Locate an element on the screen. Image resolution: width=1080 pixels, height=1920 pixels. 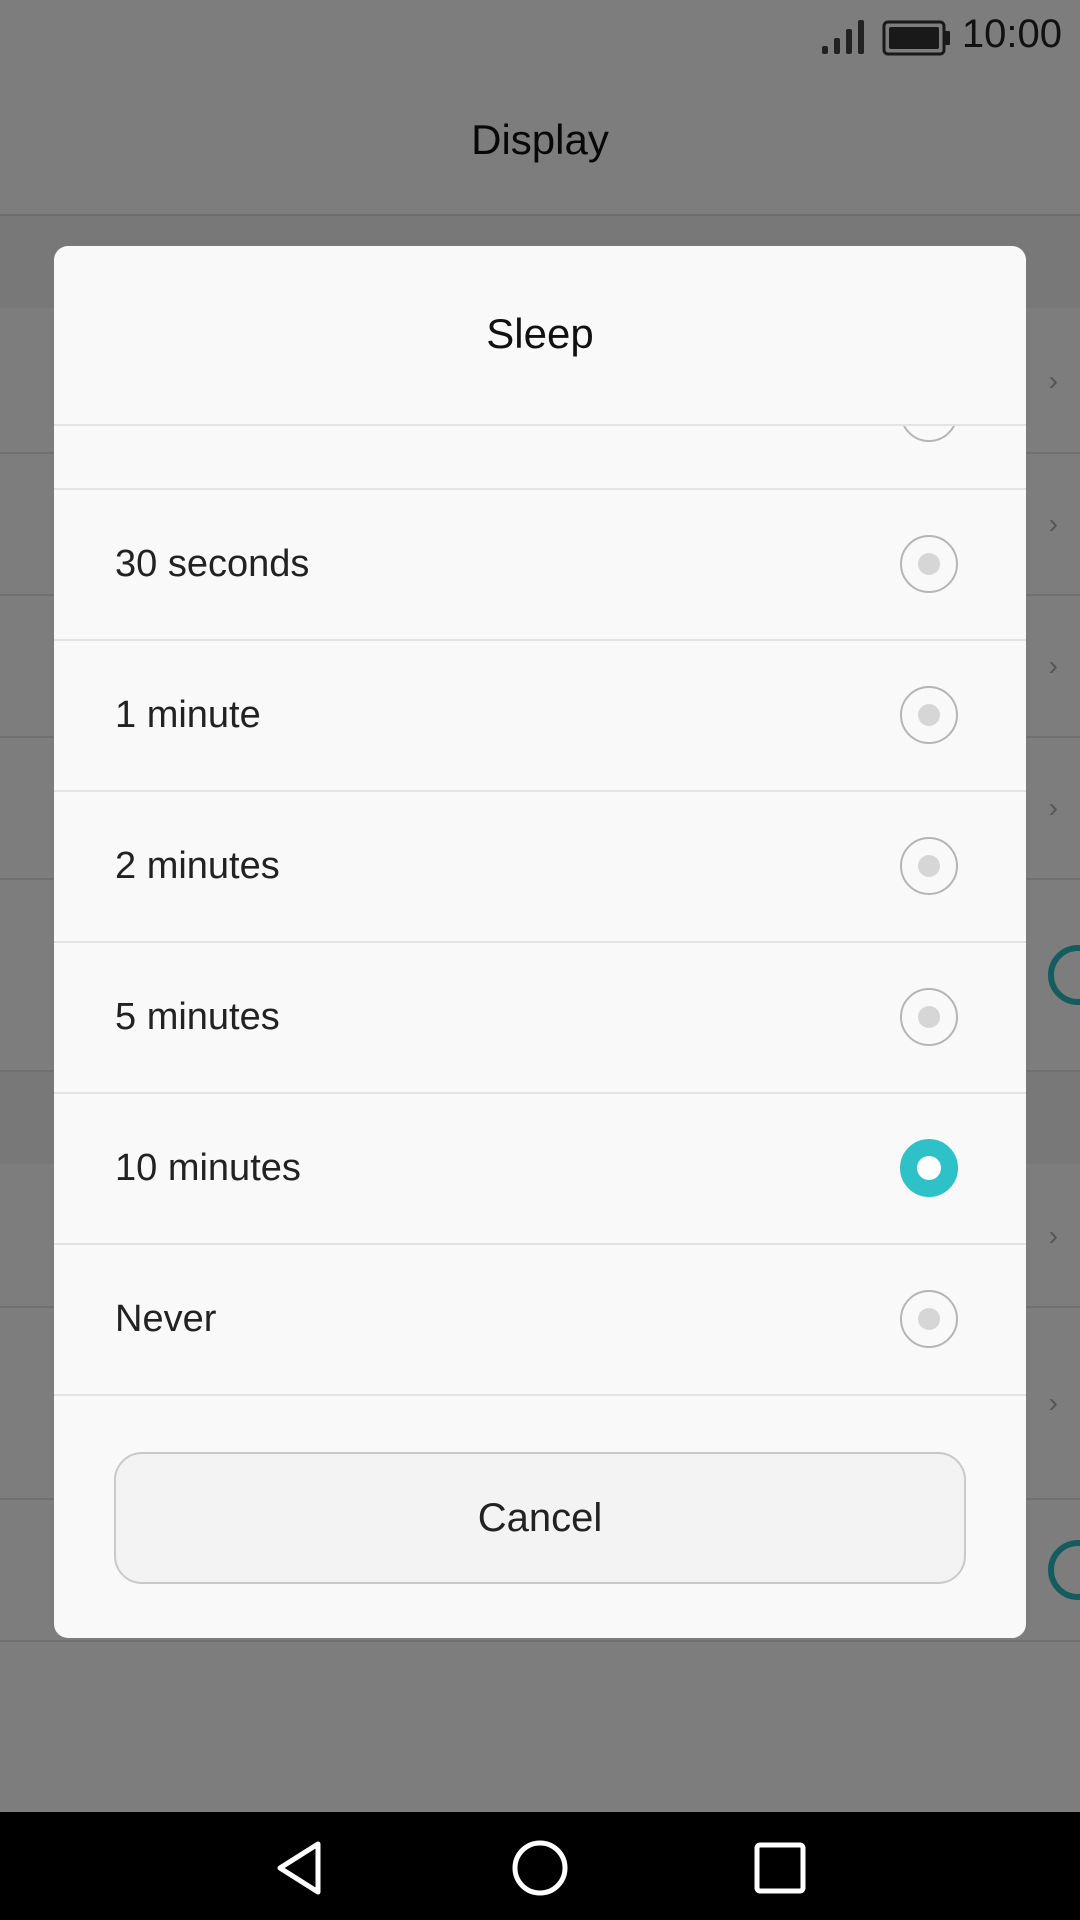
sleep-option-5-minutes: 5 minutes is located at coordinates (540, 1018).